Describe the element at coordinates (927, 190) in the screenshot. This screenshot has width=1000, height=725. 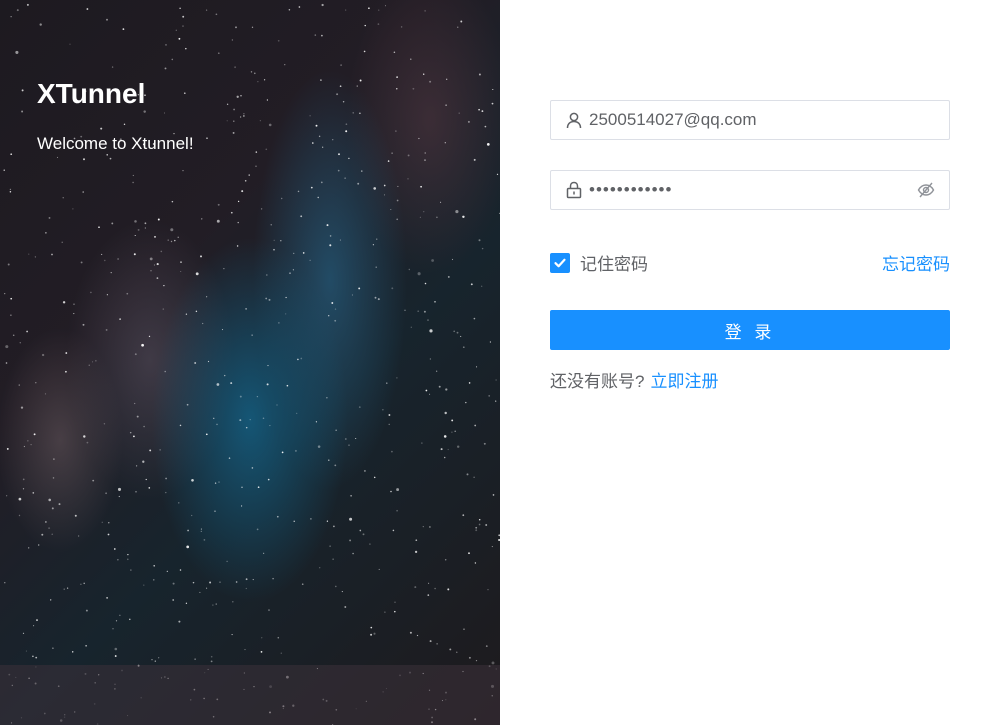
I see `eye-off-icon` at that location.